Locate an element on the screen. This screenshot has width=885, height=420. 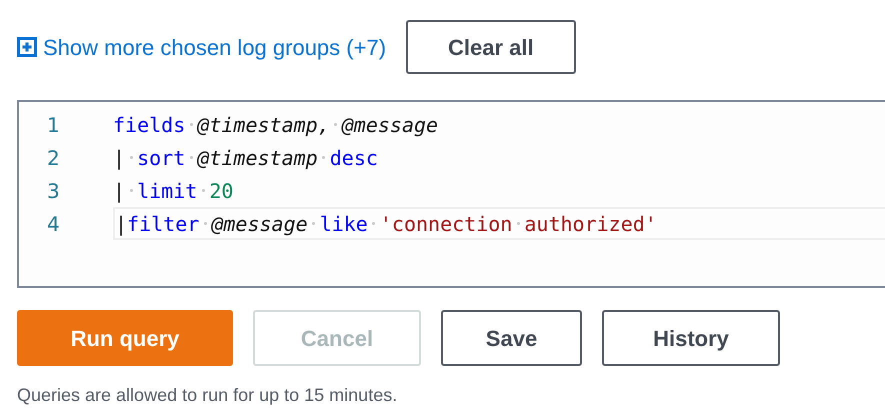
show-more-log-groups-link: Show more chosen log groups (+7) is located at coordinates (201, 47).